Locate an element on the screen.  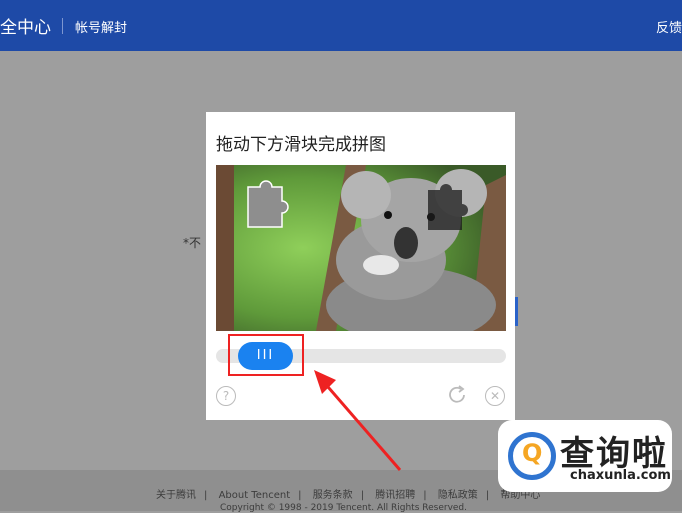
watermark-domain: chaxunla.com is located at coordinates (620, 475).